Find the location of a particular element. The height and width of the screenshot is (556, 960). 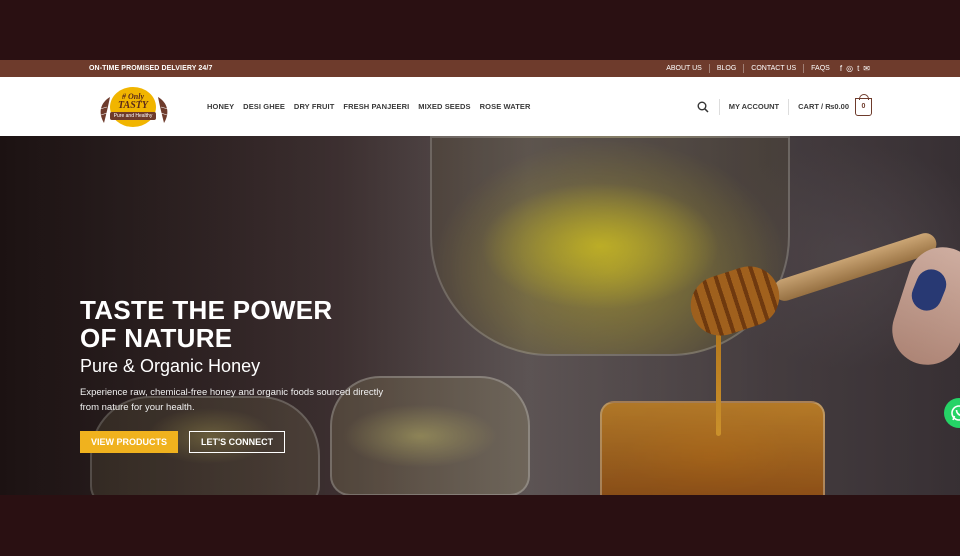

site-logo: # Only TASTY Pure and Healthy is located at coordinates (134, 107).